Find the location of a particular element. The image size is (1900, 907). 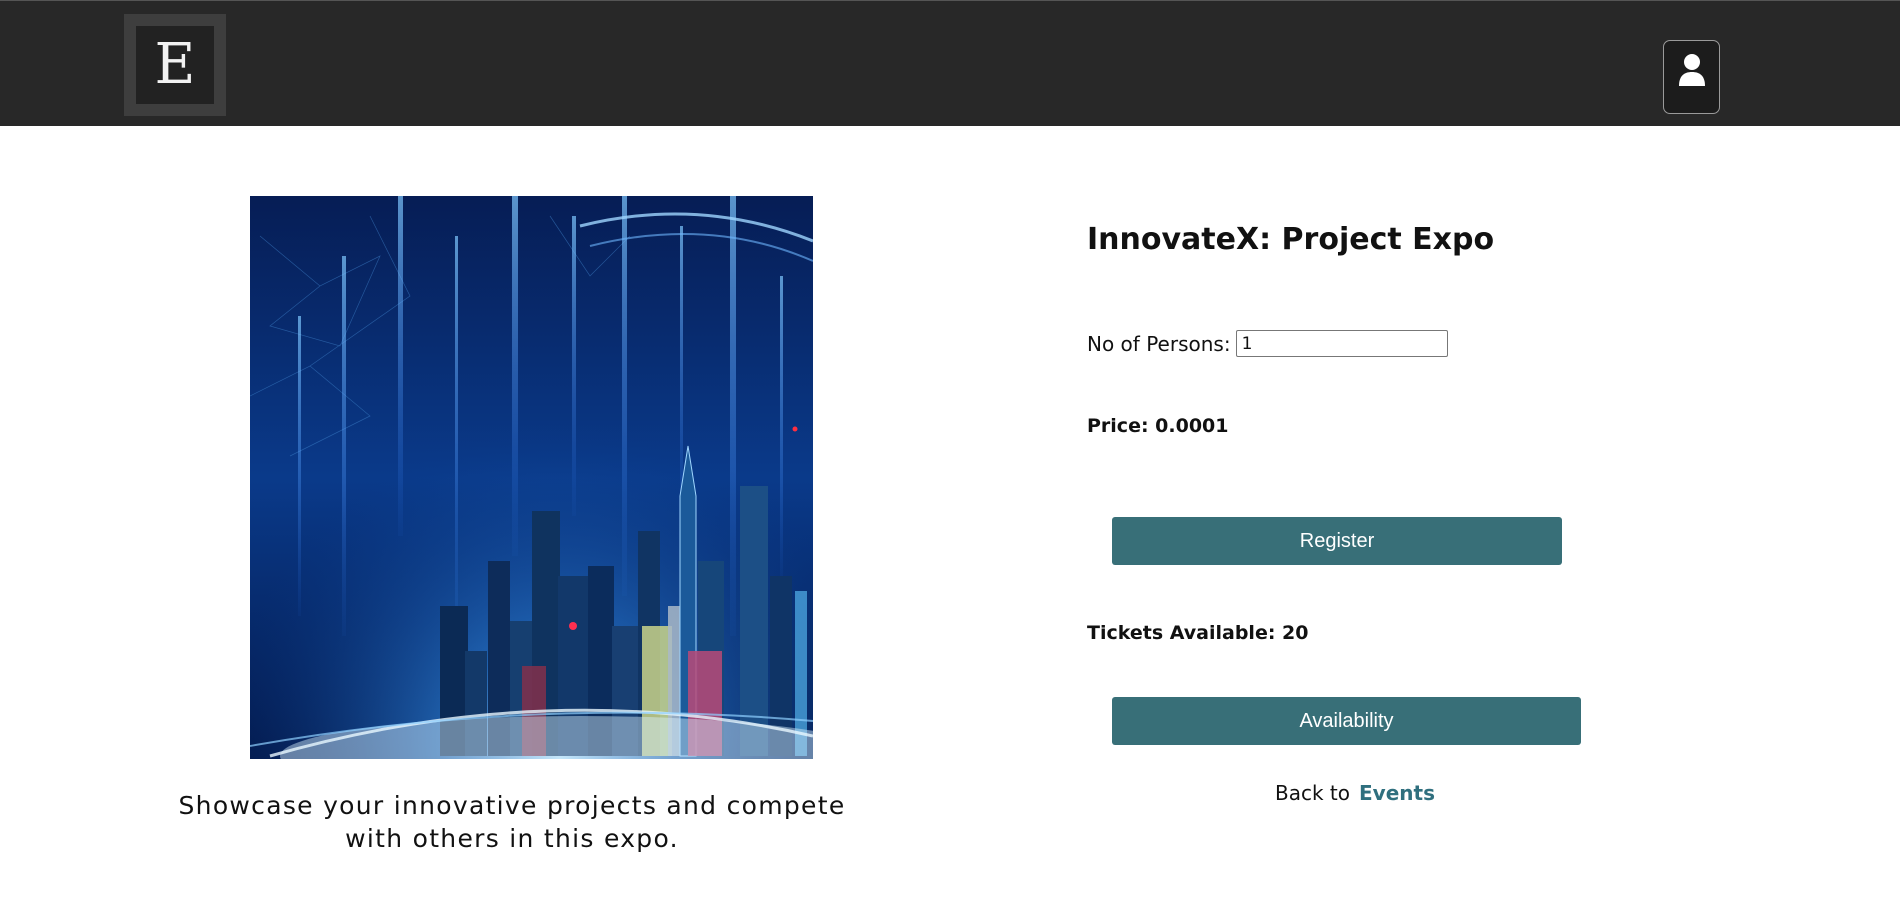

tickets-available: Tickets Available: 20 is located at coordinates (1198, 633).